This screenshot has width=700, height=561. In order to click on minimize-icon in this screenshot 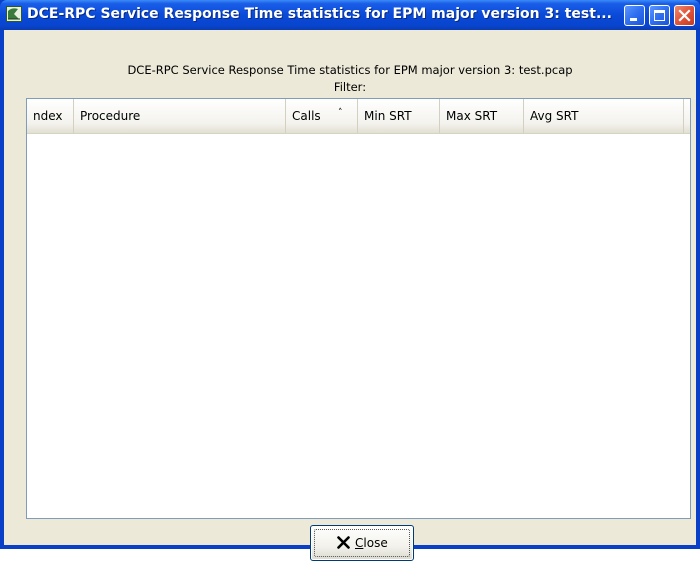, I will do `click(633, 19)`.